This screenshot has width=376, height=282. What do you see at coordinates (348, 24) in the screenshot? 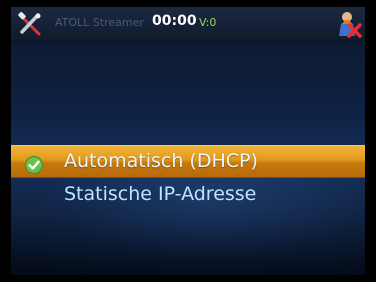
I see `exit-icon` at bounding box center [348, 24].